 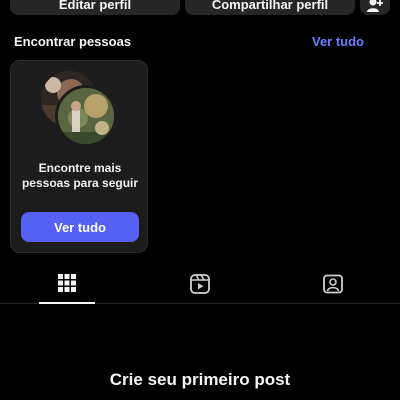 I want to click on empty-state-title: Crie seu primeiro post, so click(x=200, y=379).